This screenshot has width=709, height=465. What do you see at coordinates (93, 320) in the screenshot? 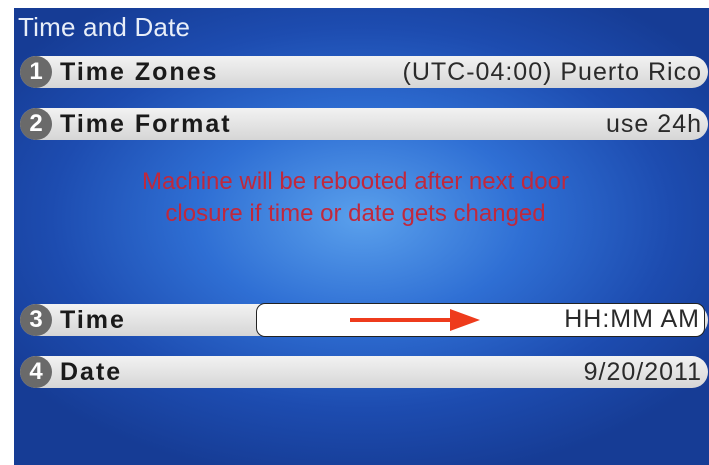
I see `time-label: Time` at bounding box center [93, 320].